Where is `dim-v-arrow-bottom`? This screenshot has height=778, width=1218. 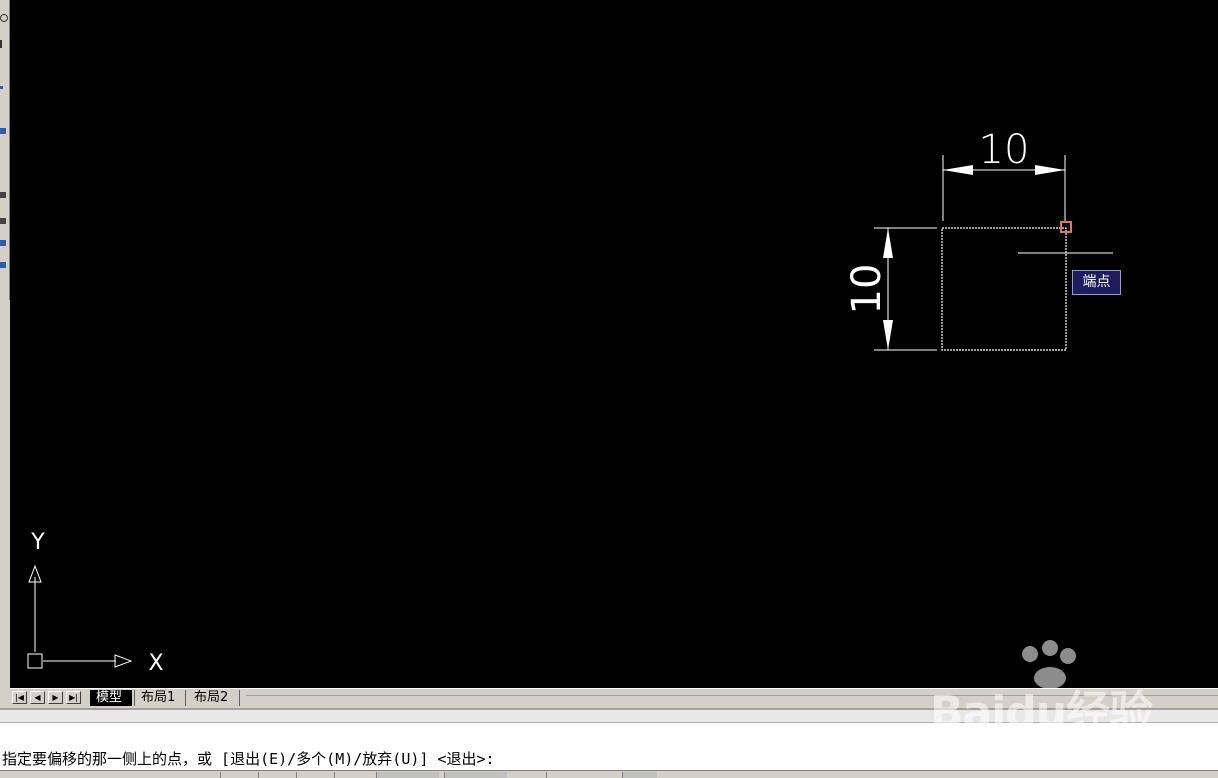
dim-v-arrow-bottom is located at coordinates (888, 335).